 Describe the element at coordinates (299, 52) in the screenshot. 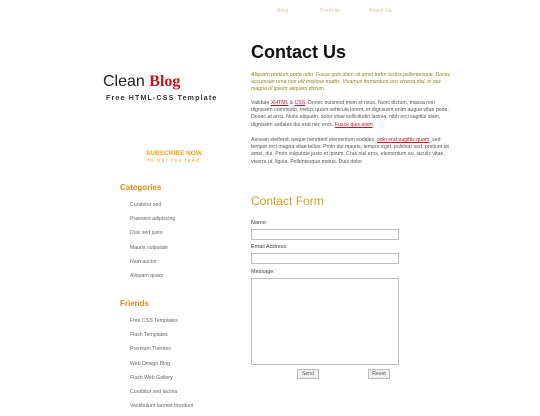

I see `page-title: Contact Us` at that location.